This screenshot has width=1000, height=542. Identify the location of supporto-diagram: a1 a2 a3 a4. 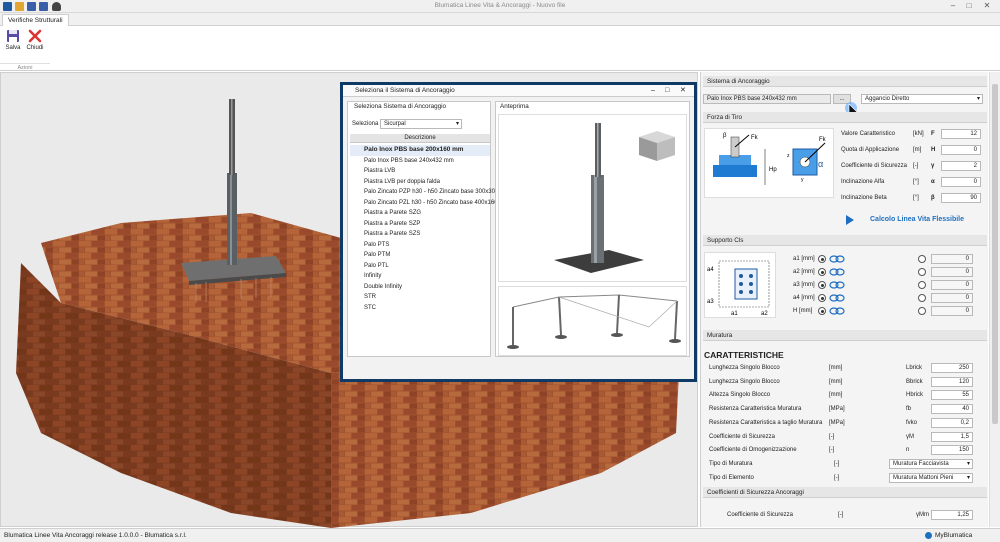
(740, 285).